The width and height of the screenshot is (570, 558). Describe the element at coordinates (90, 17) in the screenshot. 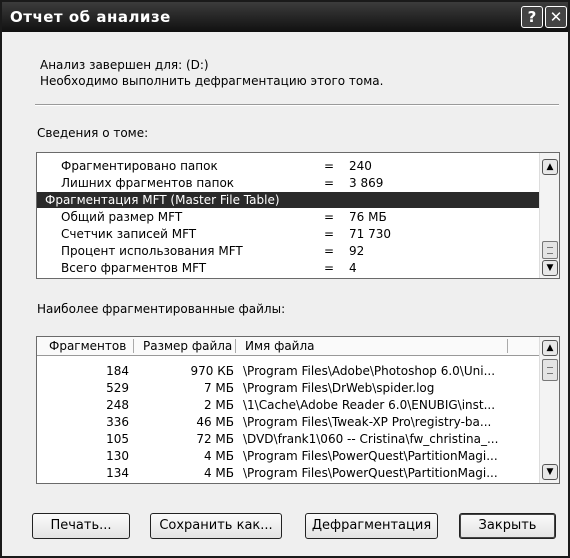

I see `window-title: Отчет об анализе` at that location.